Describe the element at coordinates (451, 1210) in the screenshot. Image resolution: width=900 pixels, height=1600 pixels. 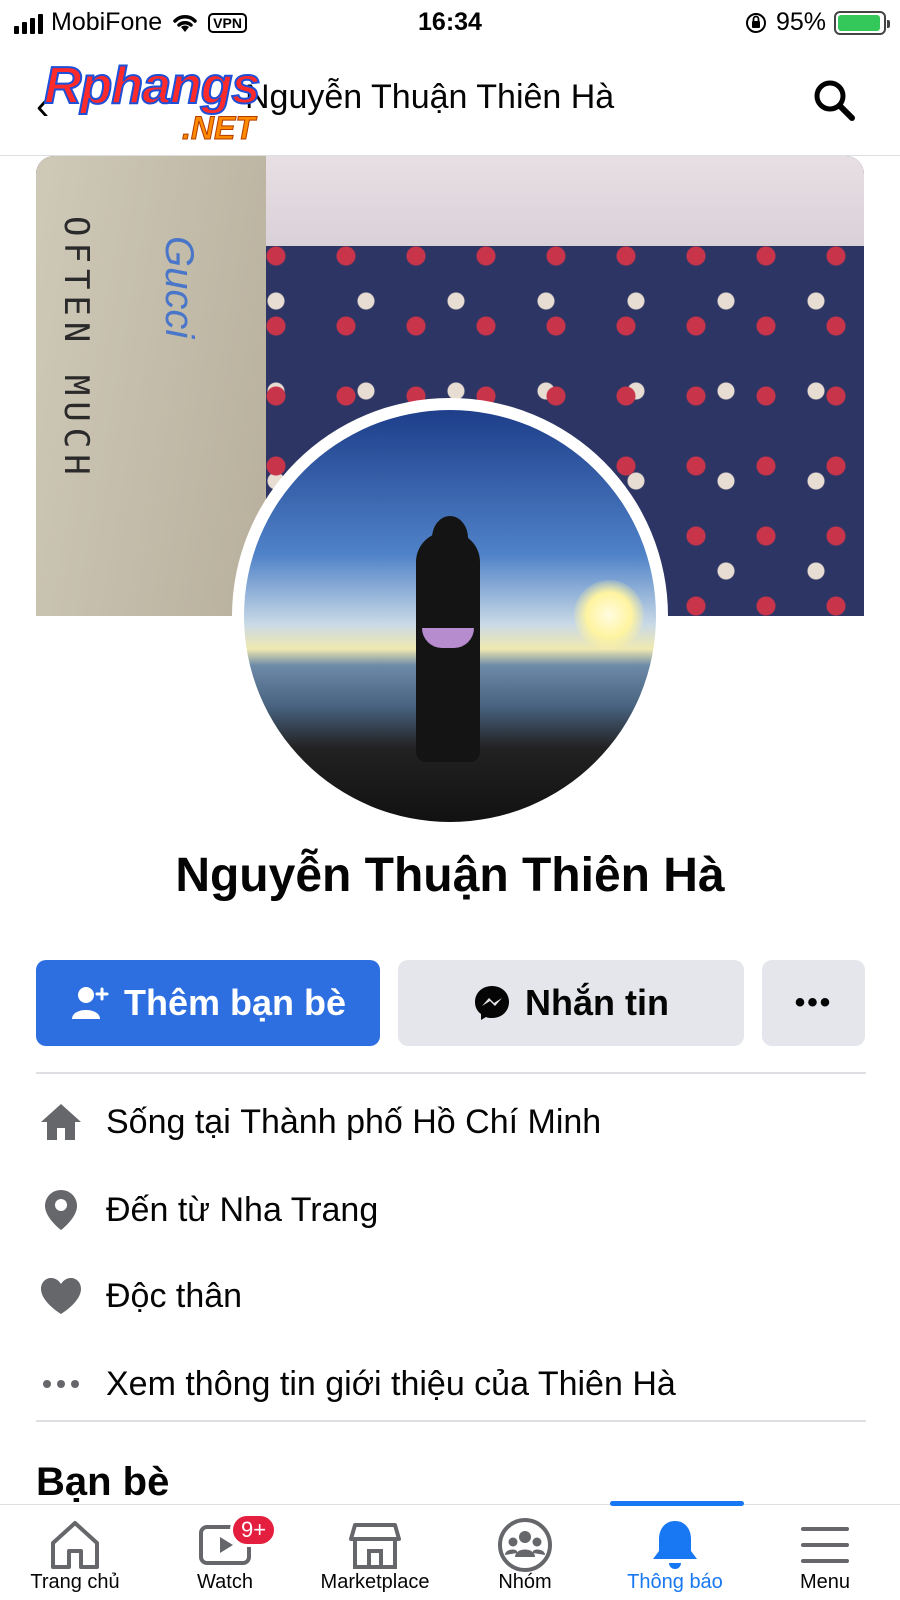
I see `info-from: Đến từ Nha Trang` at that location.